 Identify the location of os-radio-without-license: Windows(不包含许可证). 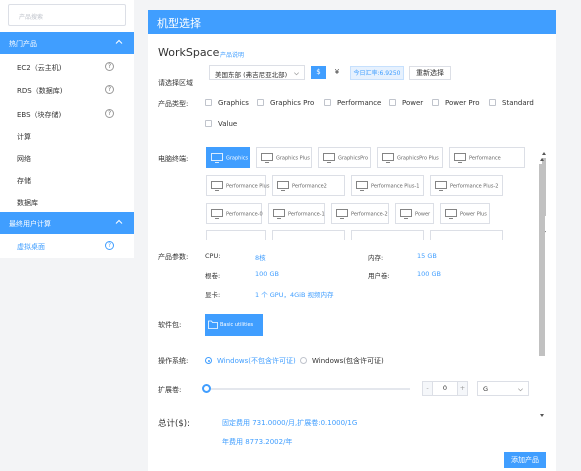
(250, 361).